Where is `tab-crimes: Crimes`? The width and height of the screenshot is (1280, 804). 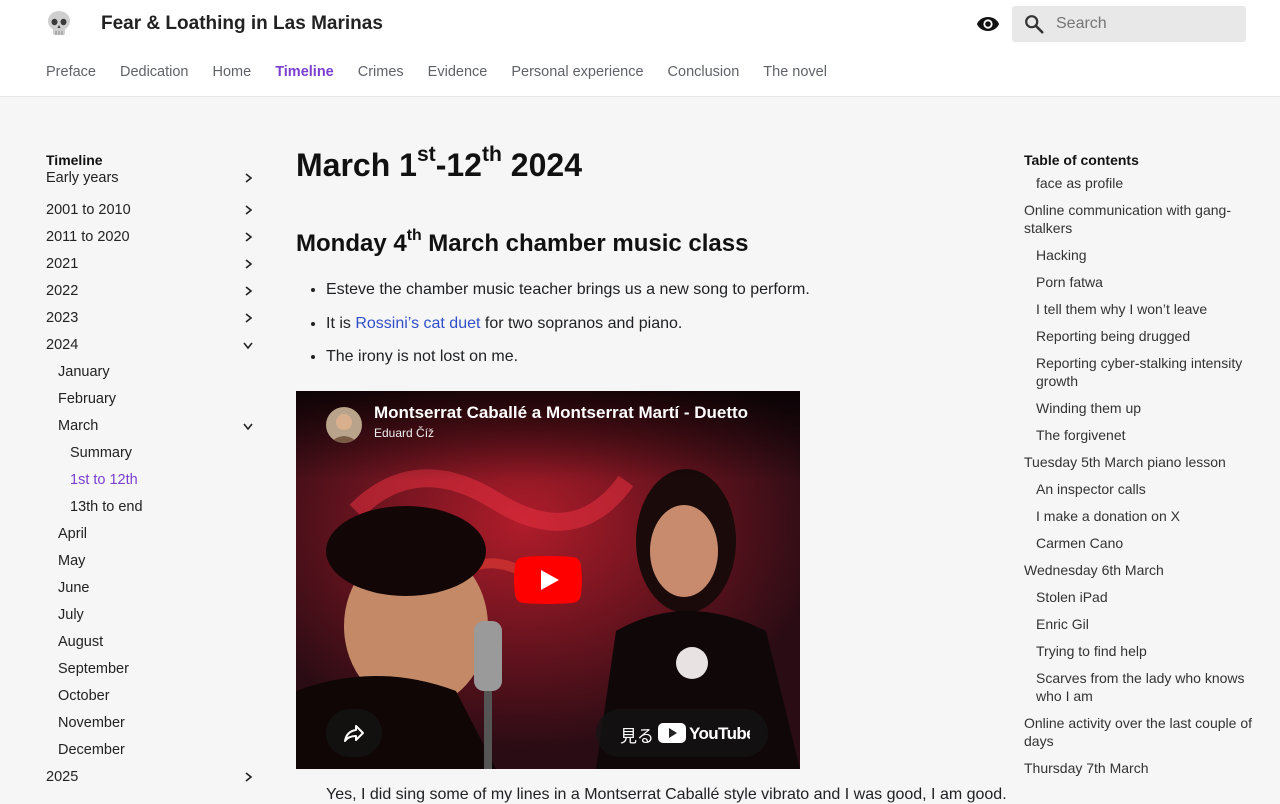
tab-crimes: Crimes is located at coordinates (381, 72).